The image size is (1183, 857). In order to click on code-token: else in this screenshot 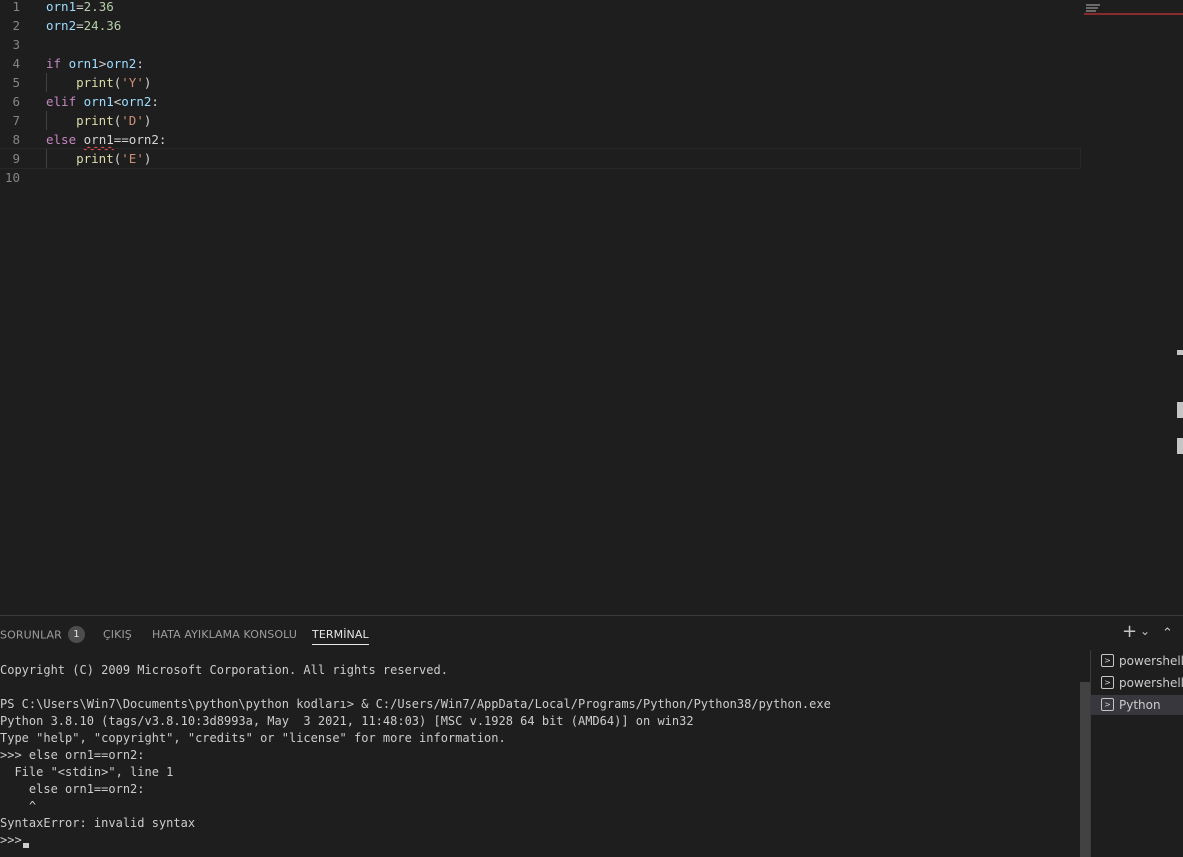, I will do `click(61, 139)`.